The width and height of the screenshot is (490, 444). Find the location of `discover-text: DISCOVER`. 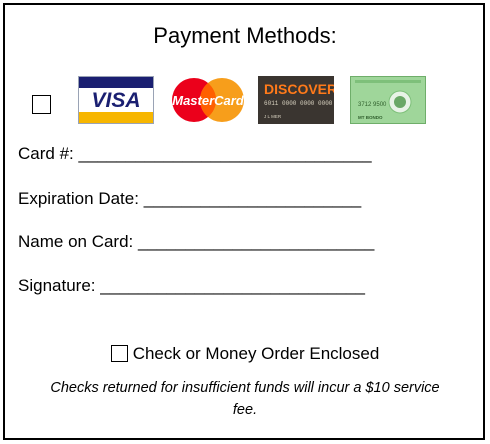

discover-text: DISCOVER is located at coordinates (299, 89).